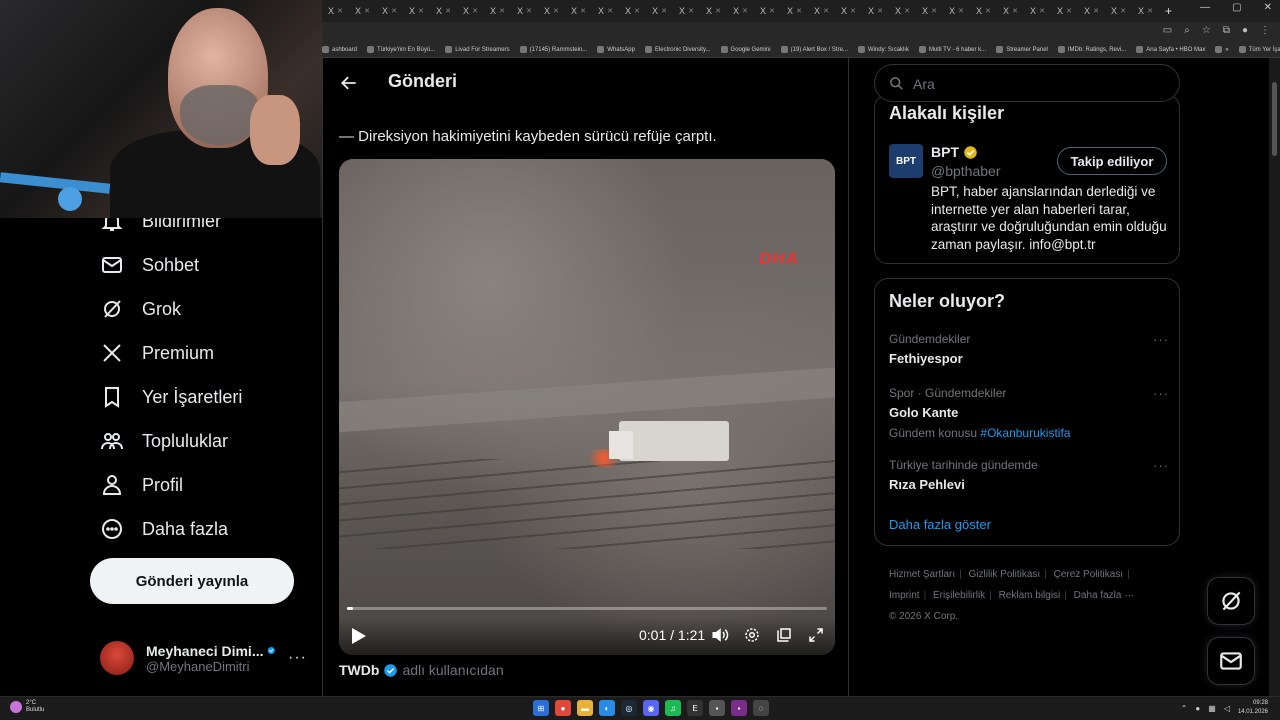 This screenshot has width=1280, height=720. Describe the element at coordinates (673, 708) in the screenshot. I see `spotify-icon: ♫` at that location.